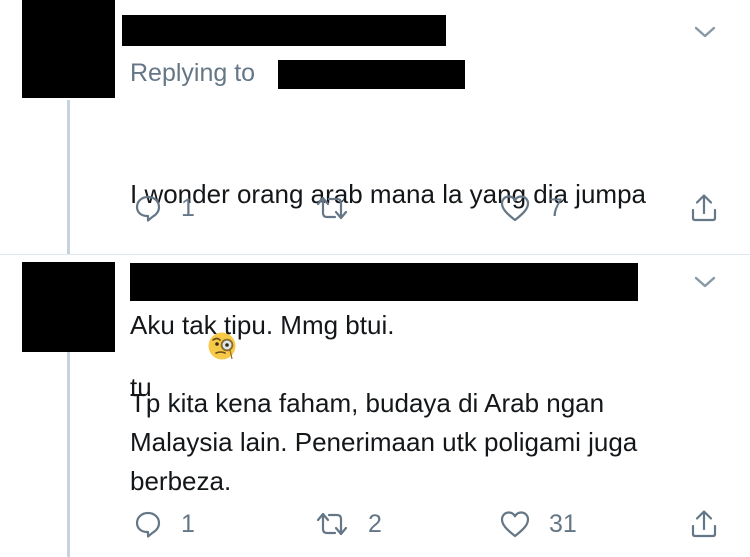 Image resolution: width=750 pixels, height=557 pixels. What do you see at coordinates (556, 207) in the screenshot?
I see `like-count: 7` at bounding box center [556, 207].